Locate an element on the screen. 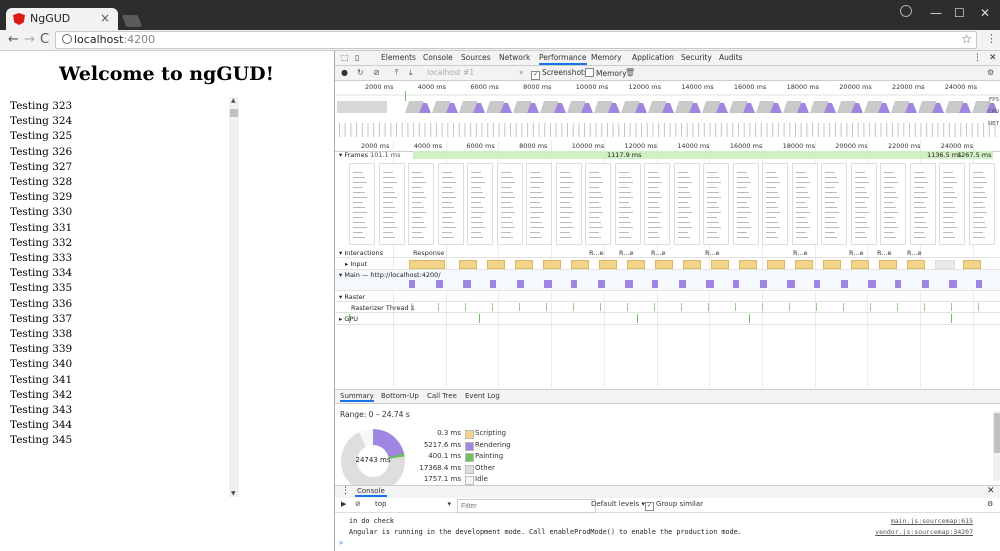  console-prompt: > is located at coordinates (341, 543).